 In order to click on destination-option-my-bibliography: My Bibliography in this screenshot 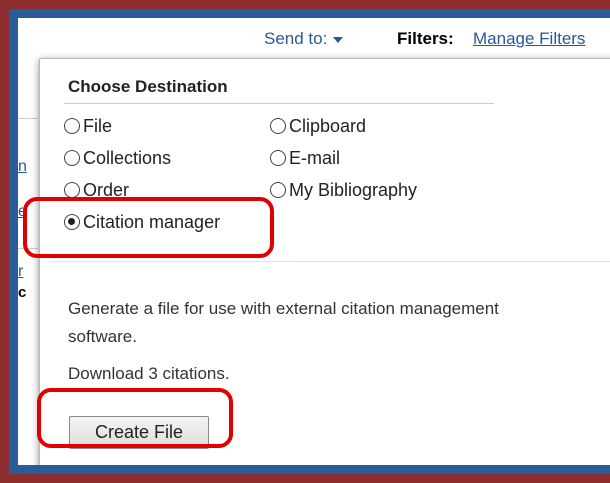, I will do `click(343, 190)`.